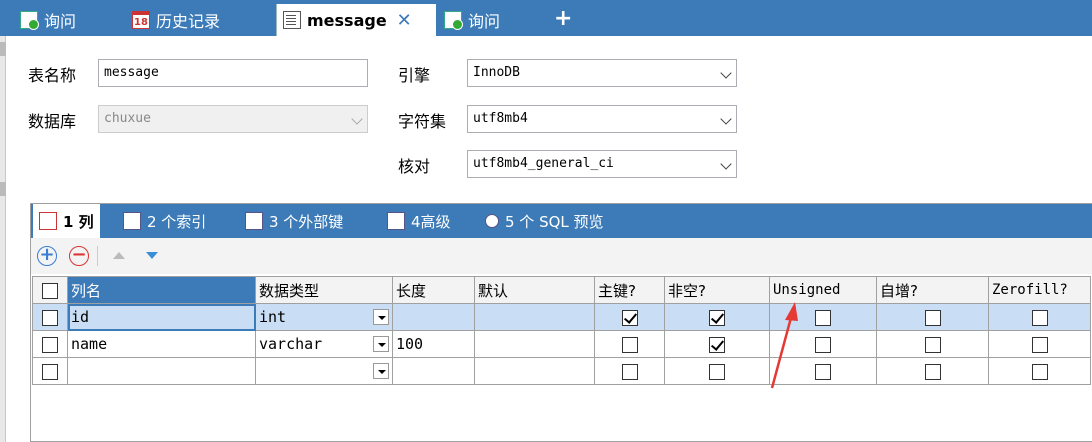 The height and width of the screenshot is (442, 1092). I want to click on select-all-checkbox, so click(50, 290).